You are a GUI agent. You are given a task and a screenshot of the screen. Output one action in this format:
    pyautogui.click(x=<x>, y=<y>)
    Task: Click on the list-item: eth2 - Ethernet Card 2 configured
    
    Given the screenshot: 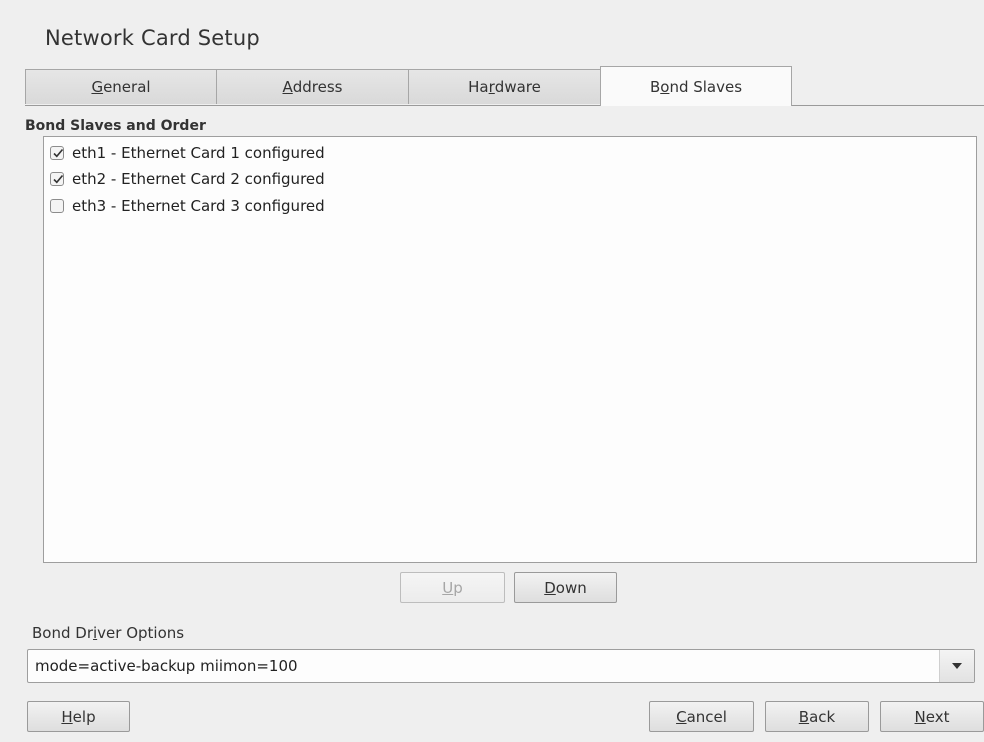 What is the action you would take?
    pyautogui.click(x=187, y=179)
    